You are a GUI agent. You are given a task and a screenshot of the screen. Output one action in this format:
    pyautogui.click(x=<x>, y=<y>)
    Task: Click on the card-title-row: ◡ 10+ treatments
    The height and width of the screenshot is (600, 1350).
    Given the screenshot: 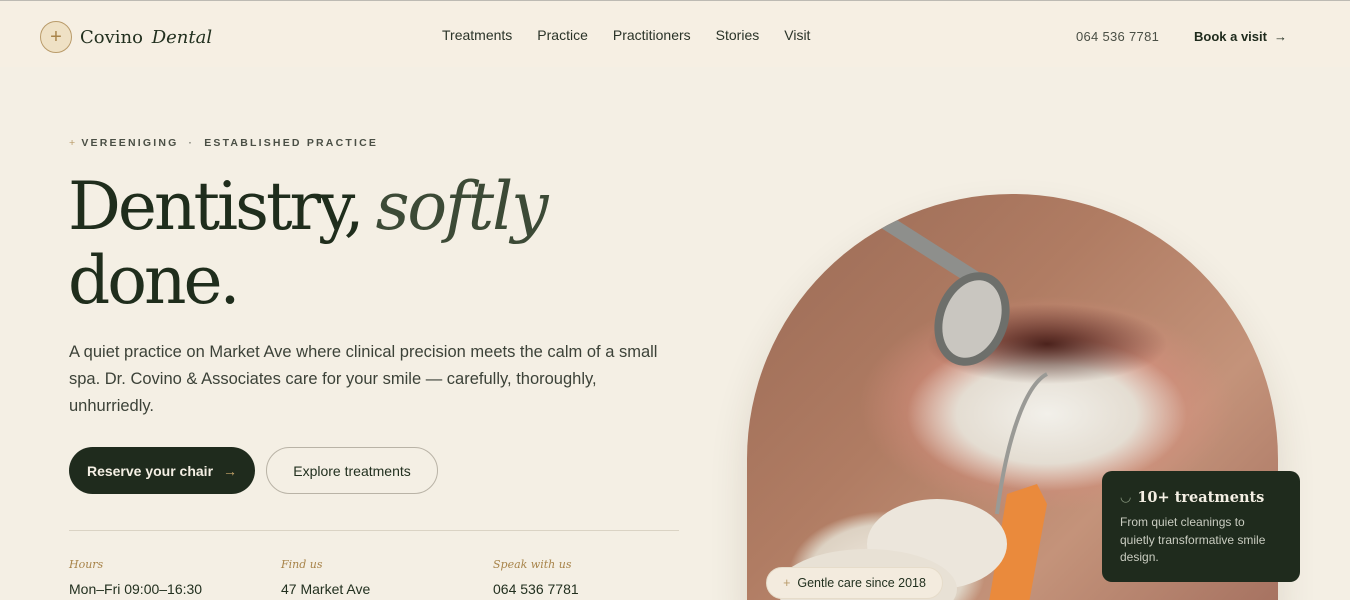 What is the action you would take?
    pyautogui.click(x=1201, y=497)
    